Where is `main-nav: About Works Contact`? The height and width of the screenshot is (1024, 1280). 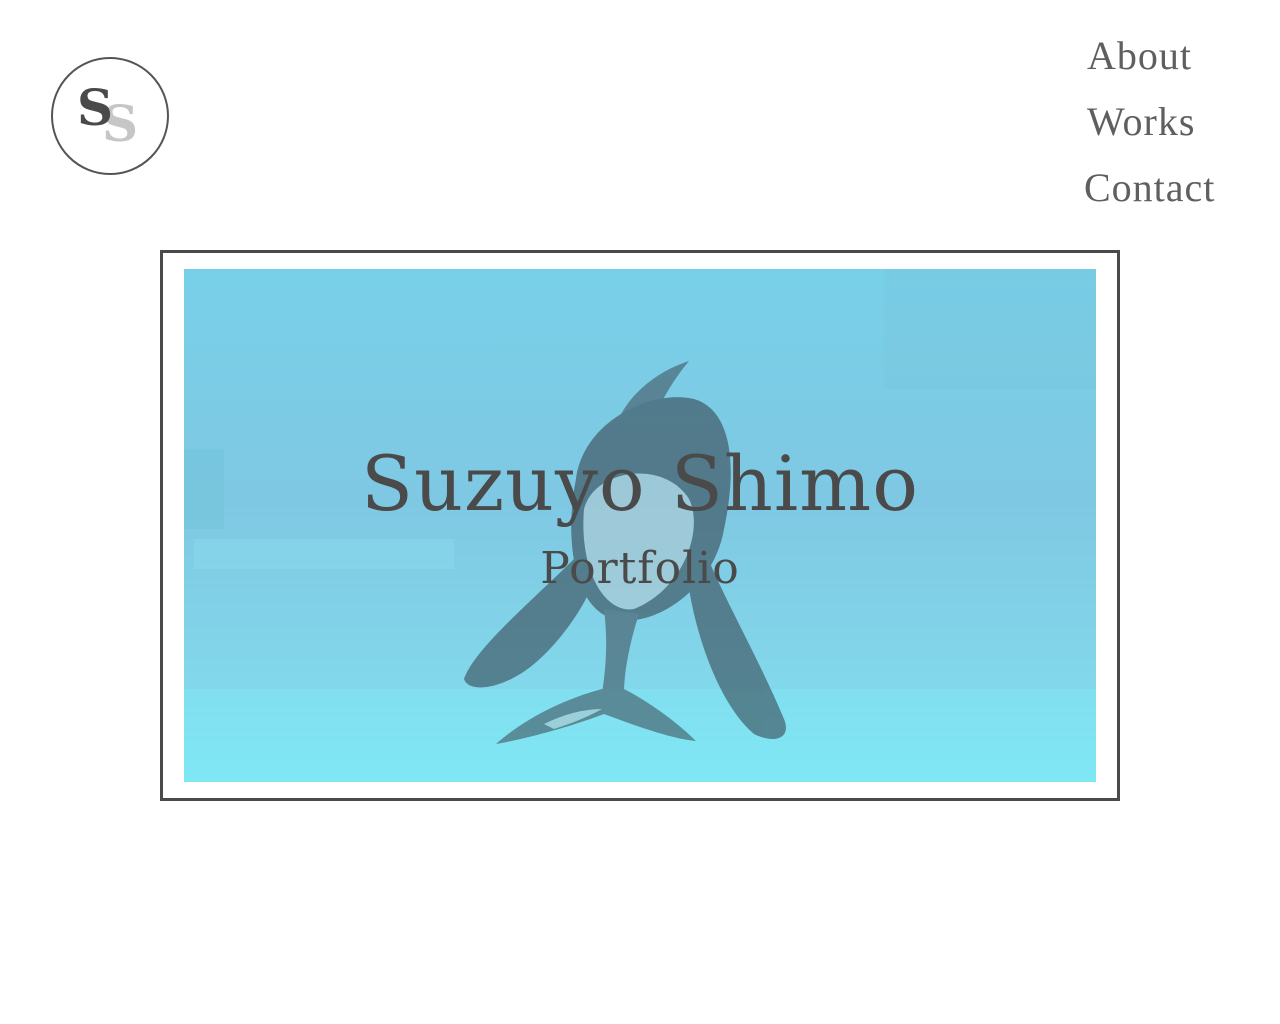 main-nav: About Works Contact is located at coordinates (1174, 129).